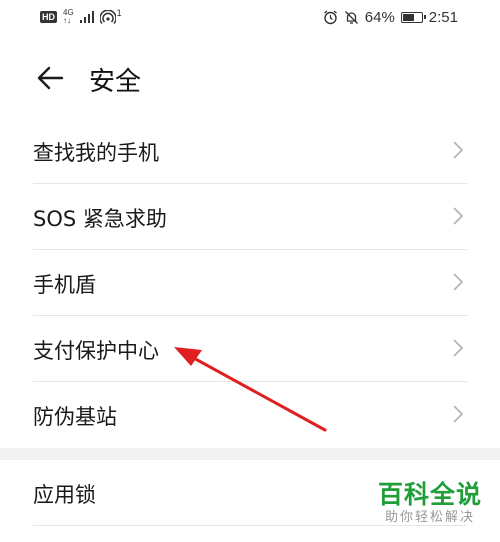 The width and height of the screenshot is (500, 542). Describe the element at coordinates (250, 415) in the screenshot. I see `list-item-fake-base-station: 防伪基站` at that location.